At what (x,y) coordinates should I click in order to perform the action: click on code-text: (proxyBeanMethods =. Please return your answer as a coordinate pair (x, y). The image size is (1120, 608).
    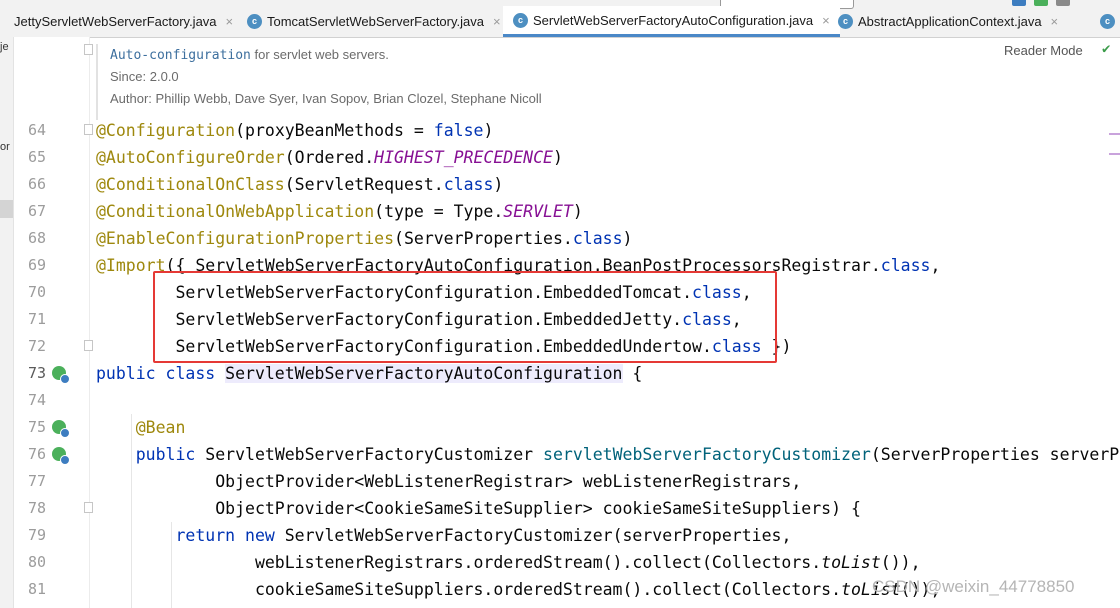
    Looking at the image, I should click on (334, 130).